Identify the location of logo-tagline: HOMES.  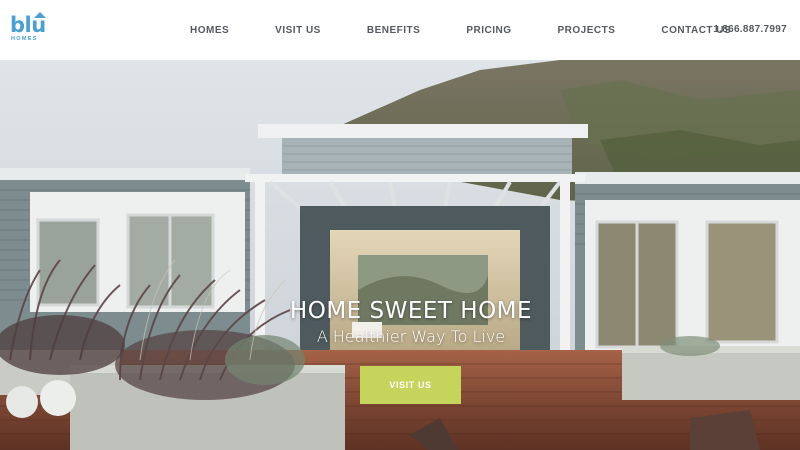
(24, 39).